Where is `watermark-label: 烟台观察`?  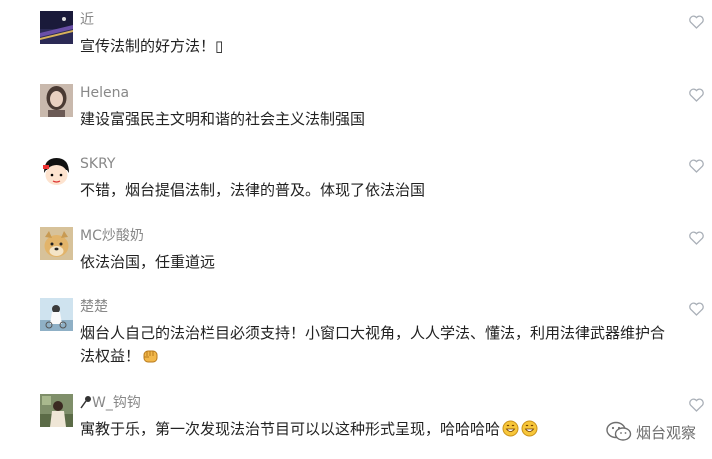
watermark-label: 烟台观察 is located at coordinates (665, 432).